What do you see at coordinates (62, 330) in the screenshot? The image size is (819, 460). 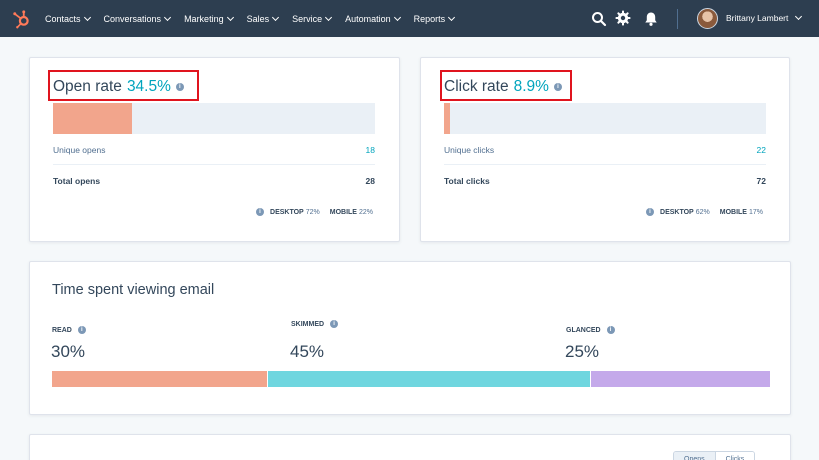 I see `read-label-text: READ` at bounding box center [62, 330].